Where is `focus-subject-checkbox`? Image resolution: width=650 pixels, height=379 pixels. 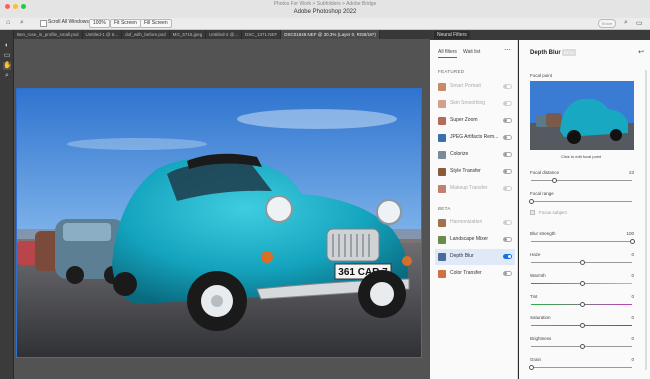
focus-subject-checkbox is located at coordinates (532, 212).